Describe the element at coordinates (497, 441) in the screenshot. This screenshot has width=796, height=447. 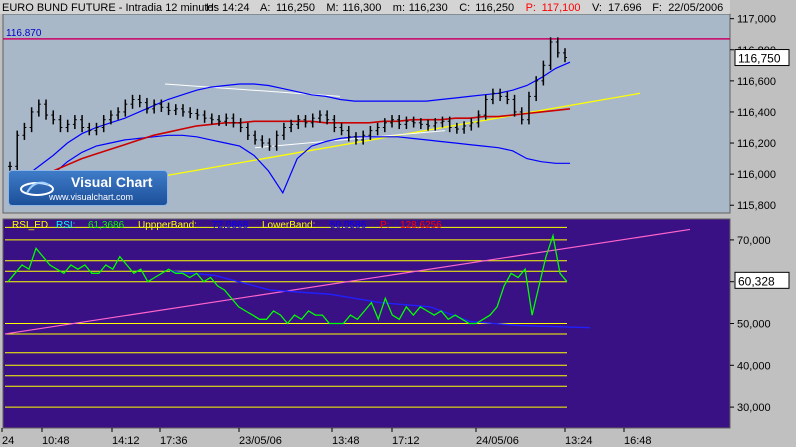
I see `x-axis-label: 24/05/06` at that location.